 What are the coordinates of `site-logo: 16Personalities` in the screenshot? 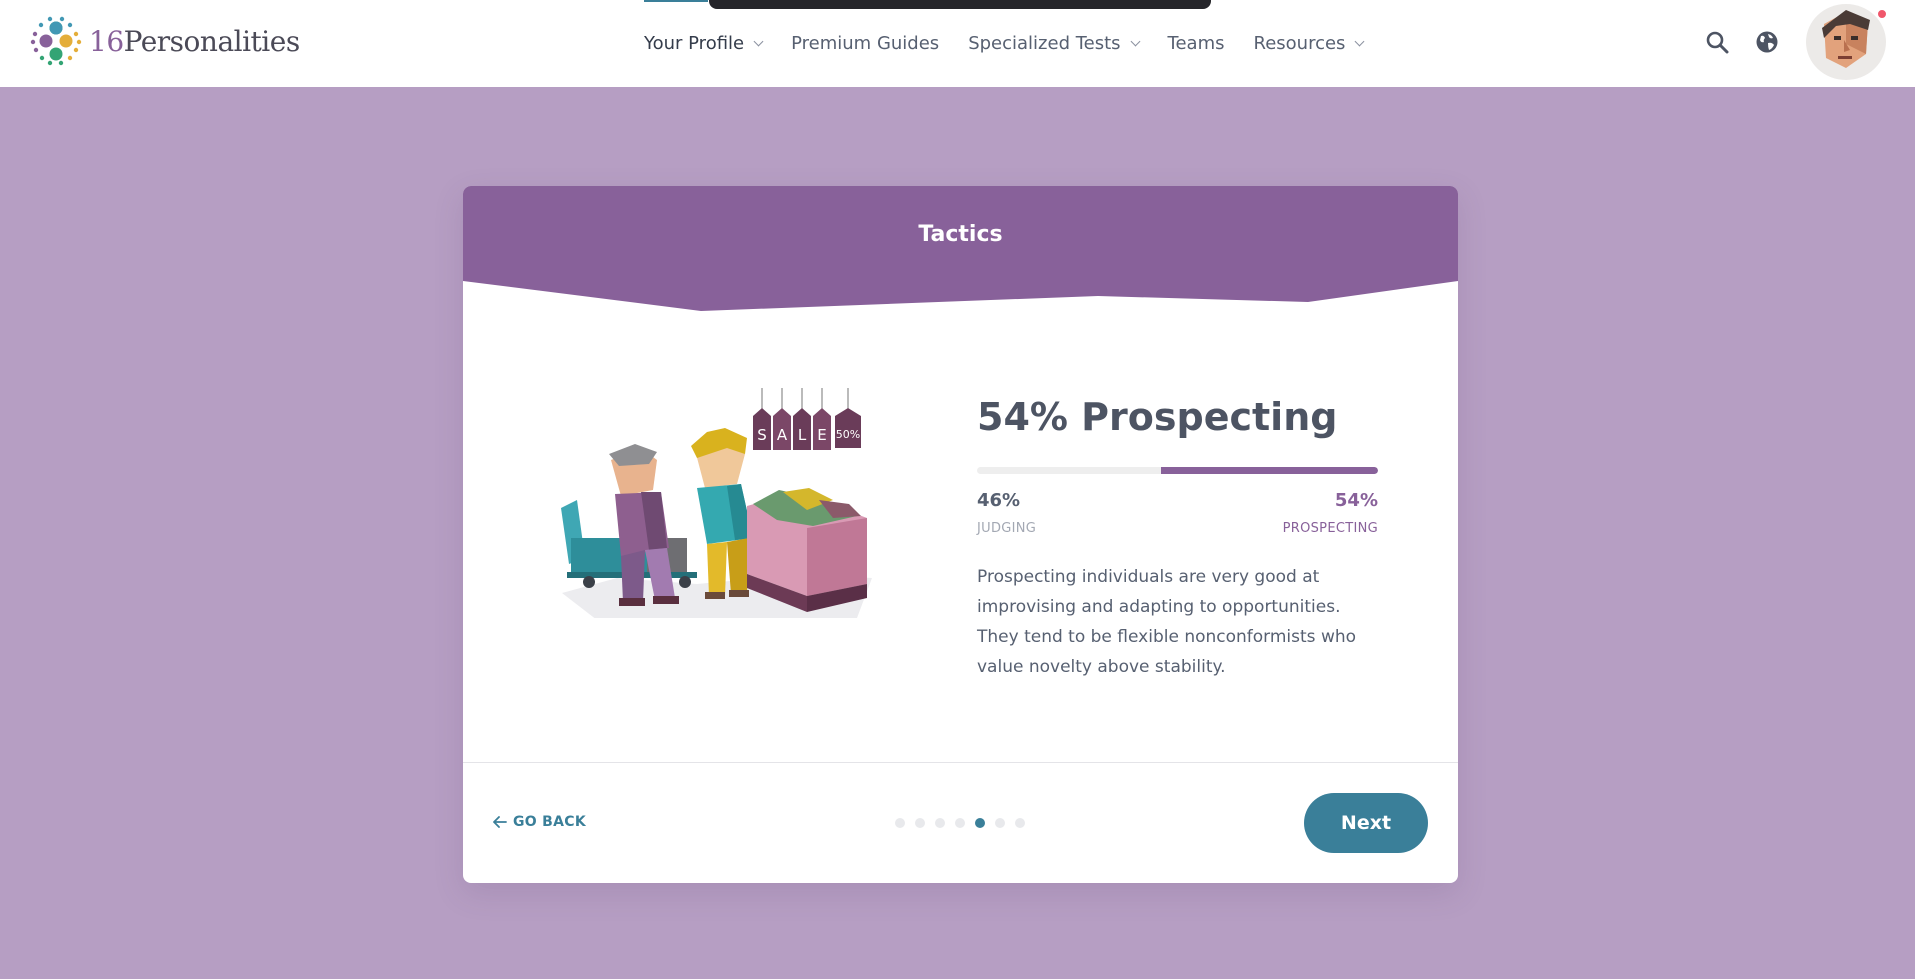 It's located at (164, 41).